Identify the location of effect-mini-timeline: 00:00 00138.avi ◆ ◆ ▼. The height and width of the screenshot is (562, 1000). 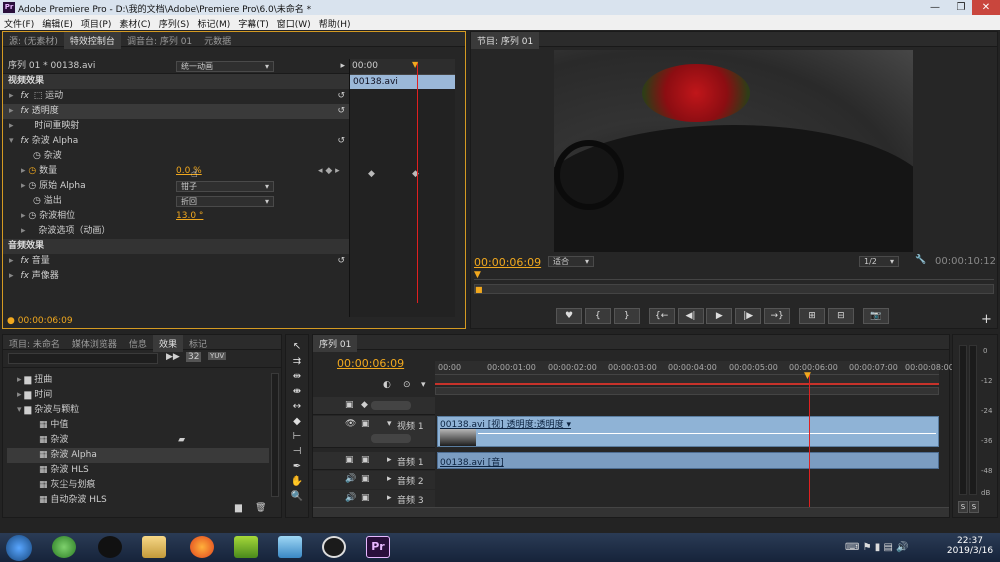
(402, 188).